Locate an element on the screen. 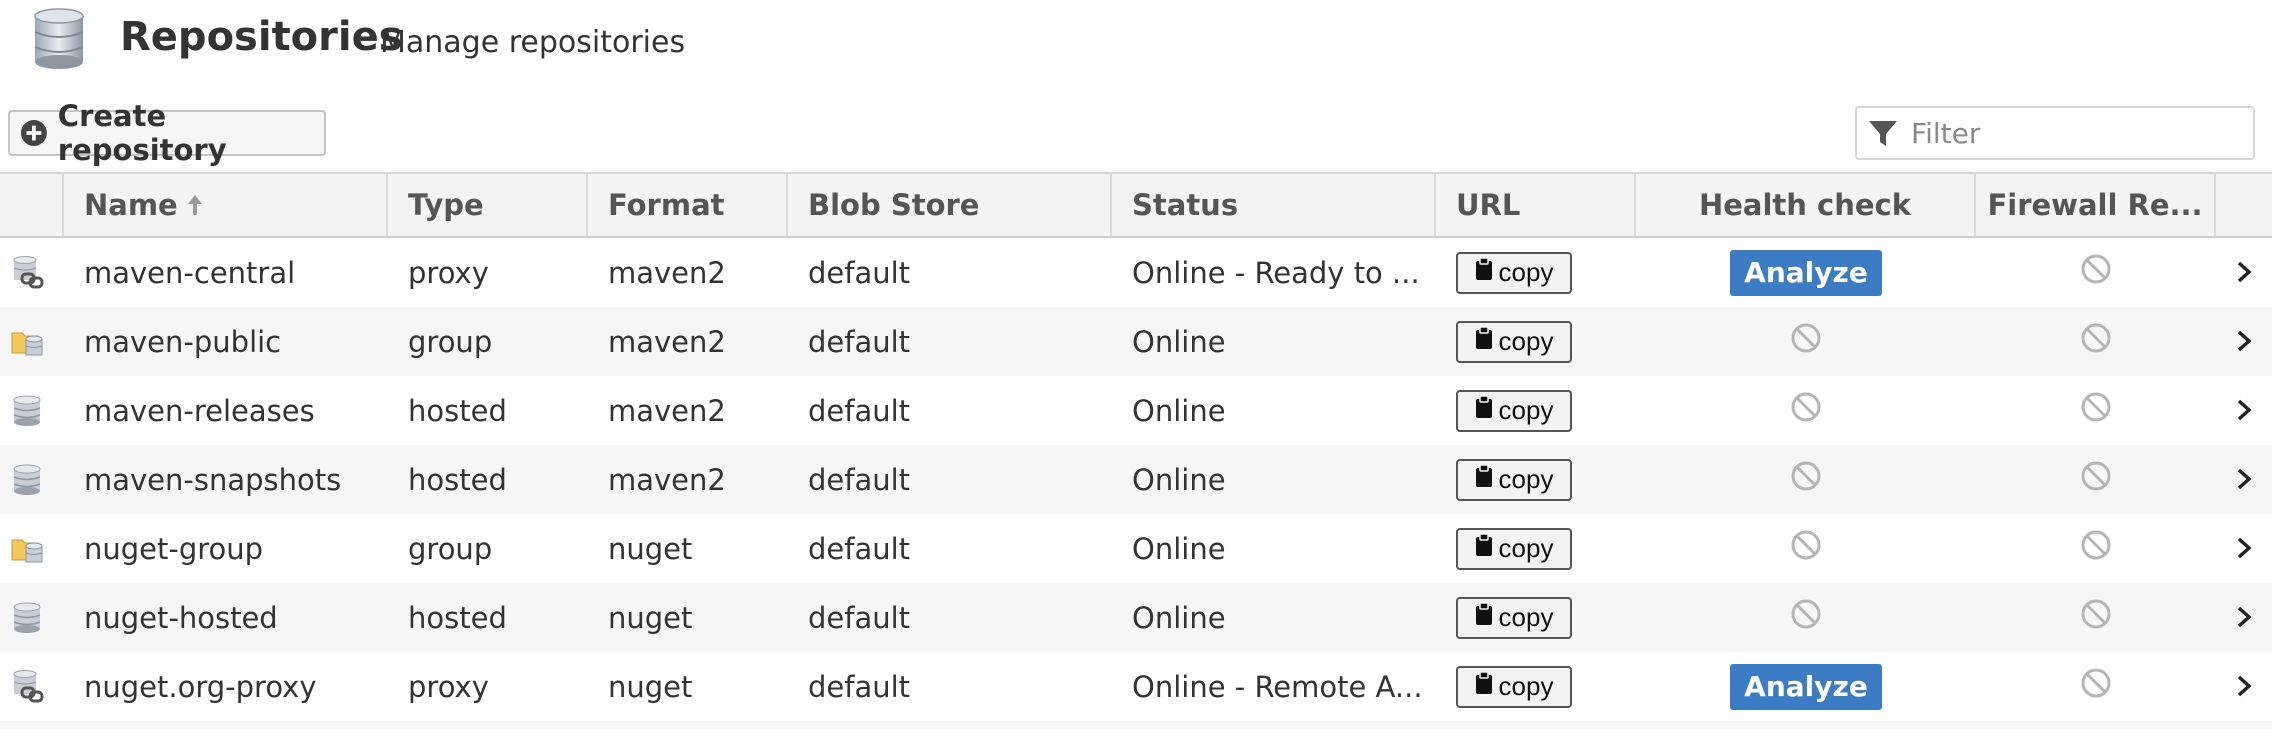 Image resolution: width=2272 pixels, height=742 pixels. filter-input is located at coordinates (2076, 133).